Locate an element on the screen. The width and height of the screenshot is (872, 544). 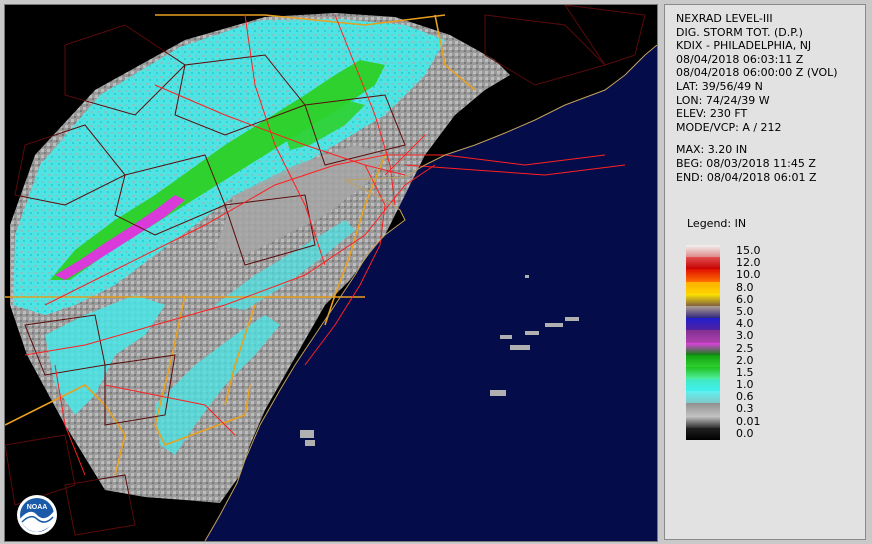
legend-value: 4.0 is located at coordinates (745, 324).